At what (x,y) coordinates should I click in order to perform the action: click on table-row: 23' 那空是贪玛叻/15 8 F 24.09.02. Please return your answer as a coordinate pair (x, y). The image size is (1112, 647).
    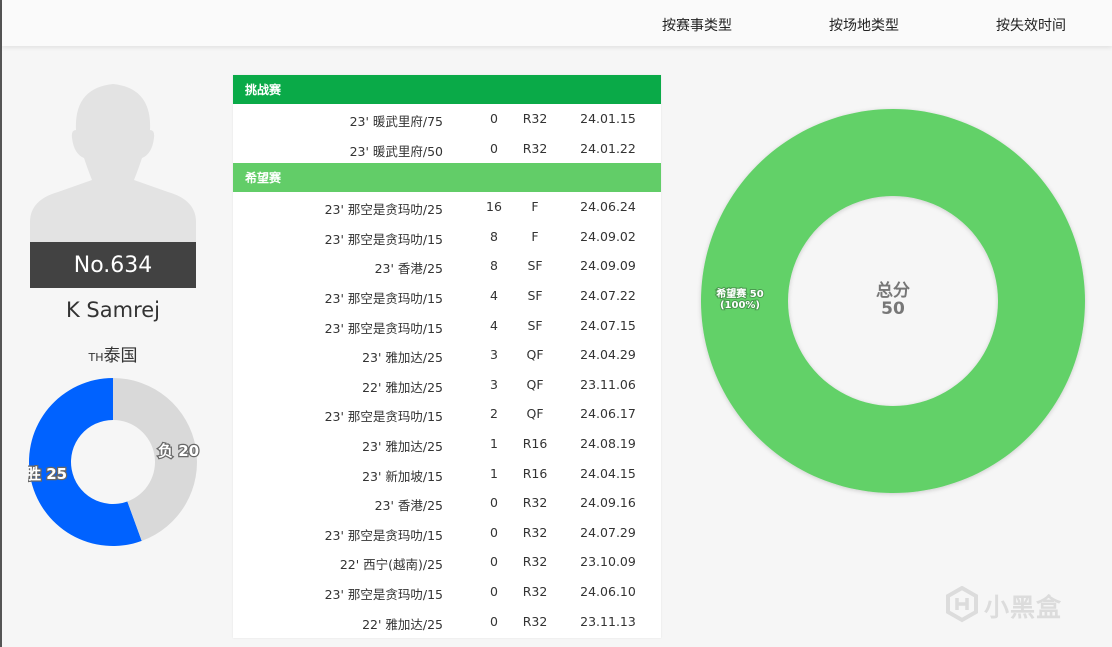
    Looking at the image, I should click on (447, 237).